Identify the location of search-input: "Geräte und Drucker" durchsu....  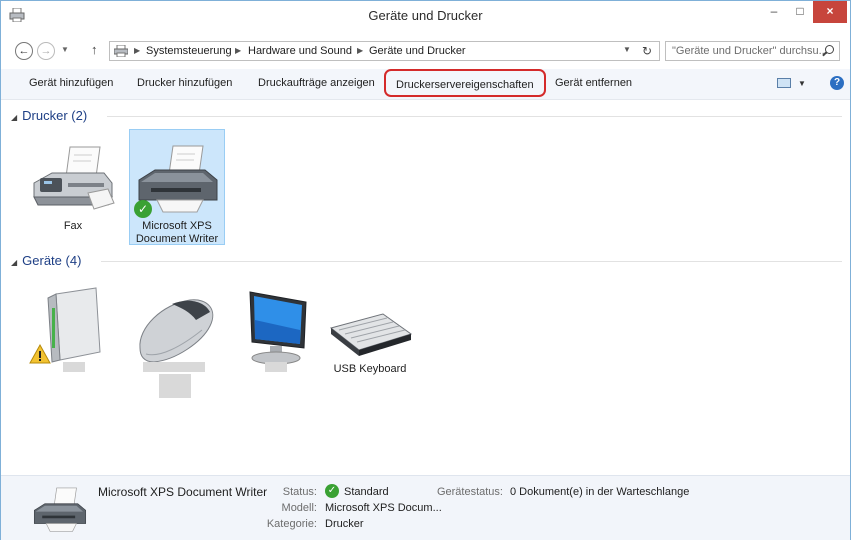
(752, 51).